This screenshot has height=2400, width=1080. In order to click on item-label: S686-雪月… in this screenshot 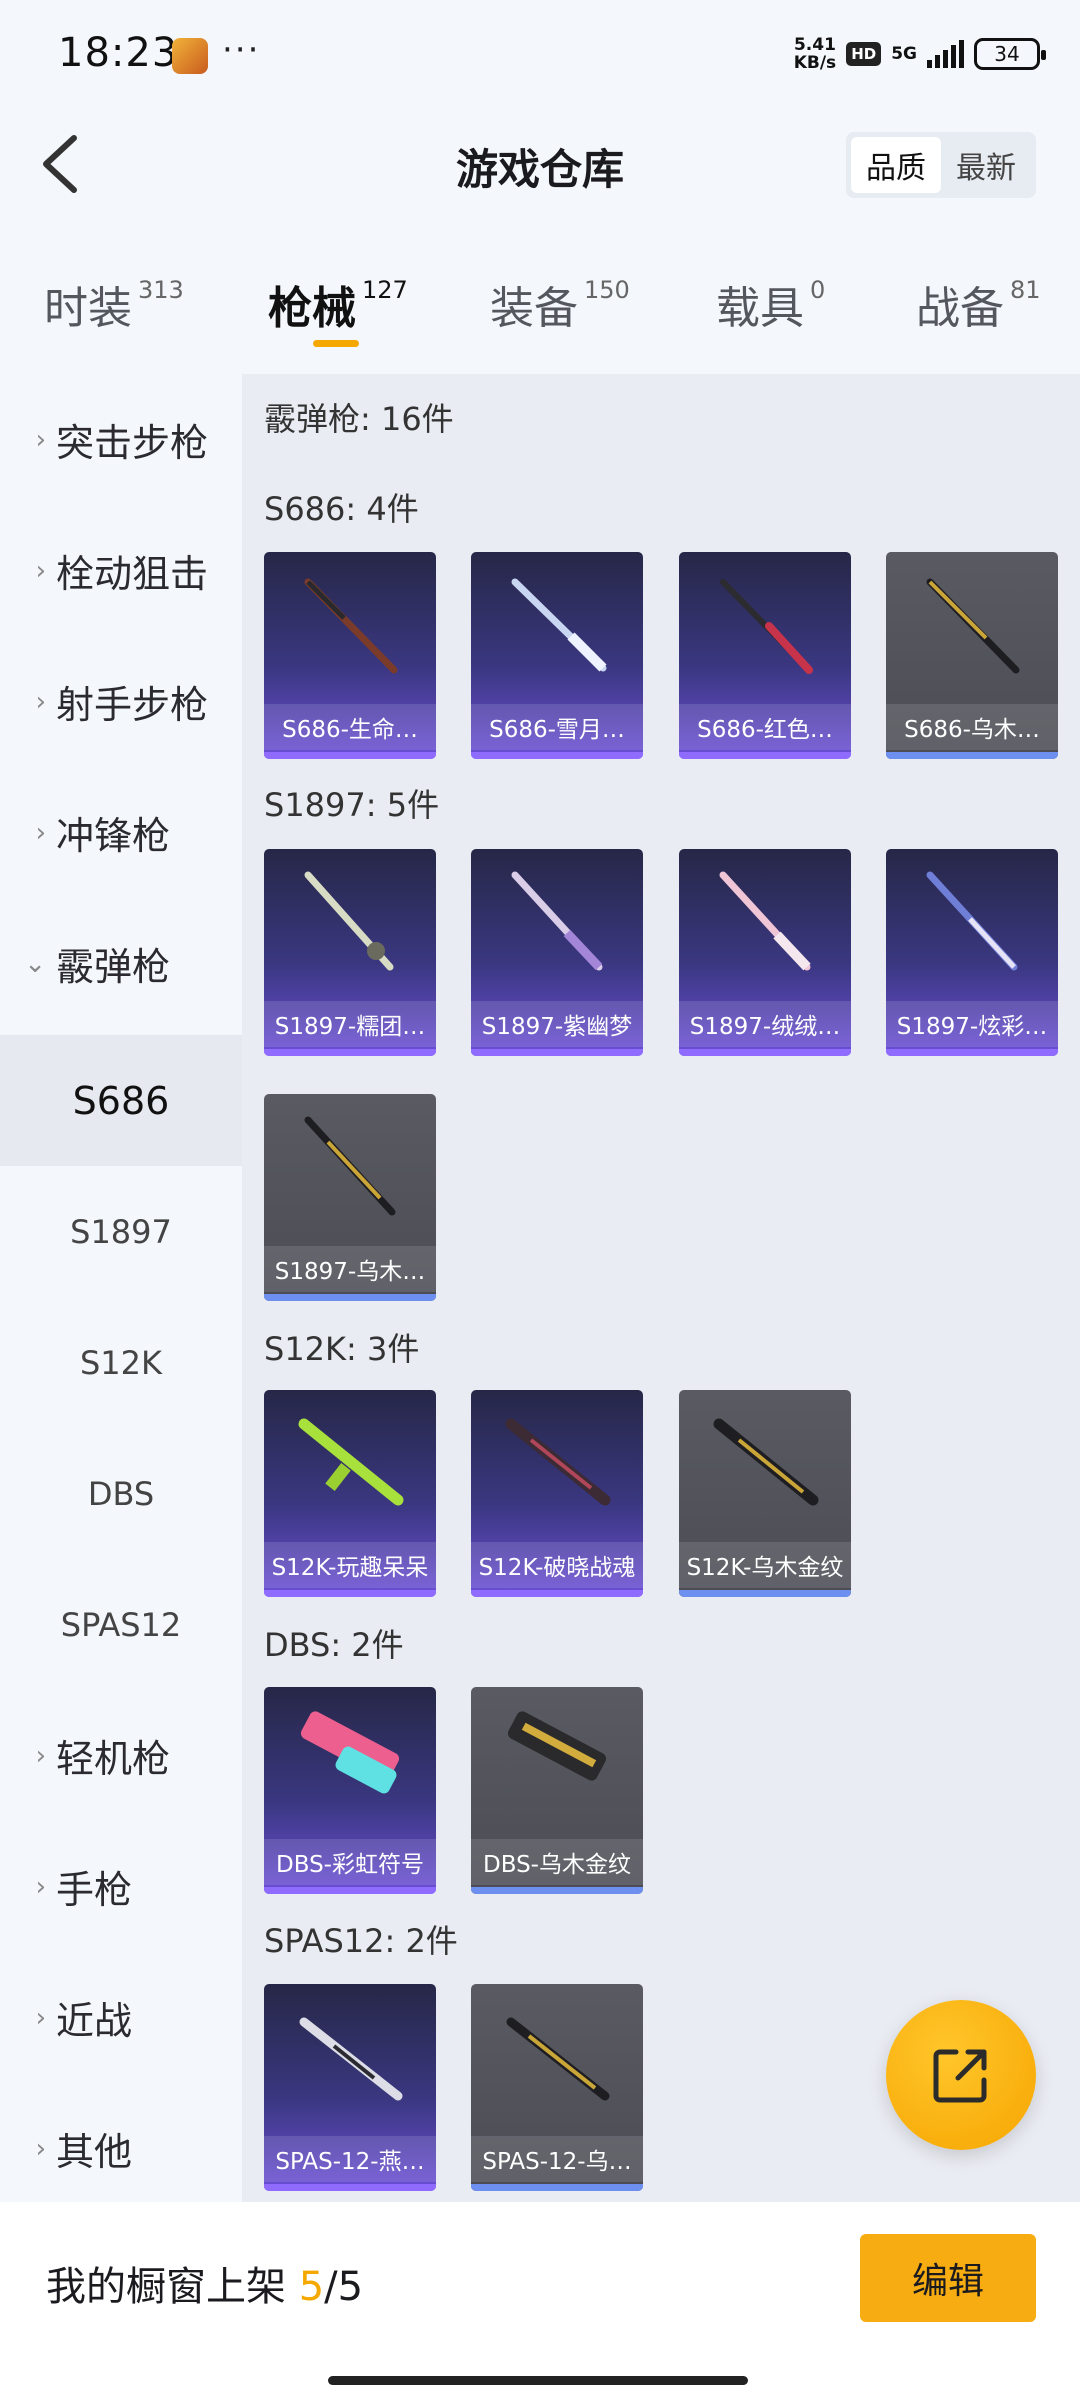, I will do `click(557, 727)`.